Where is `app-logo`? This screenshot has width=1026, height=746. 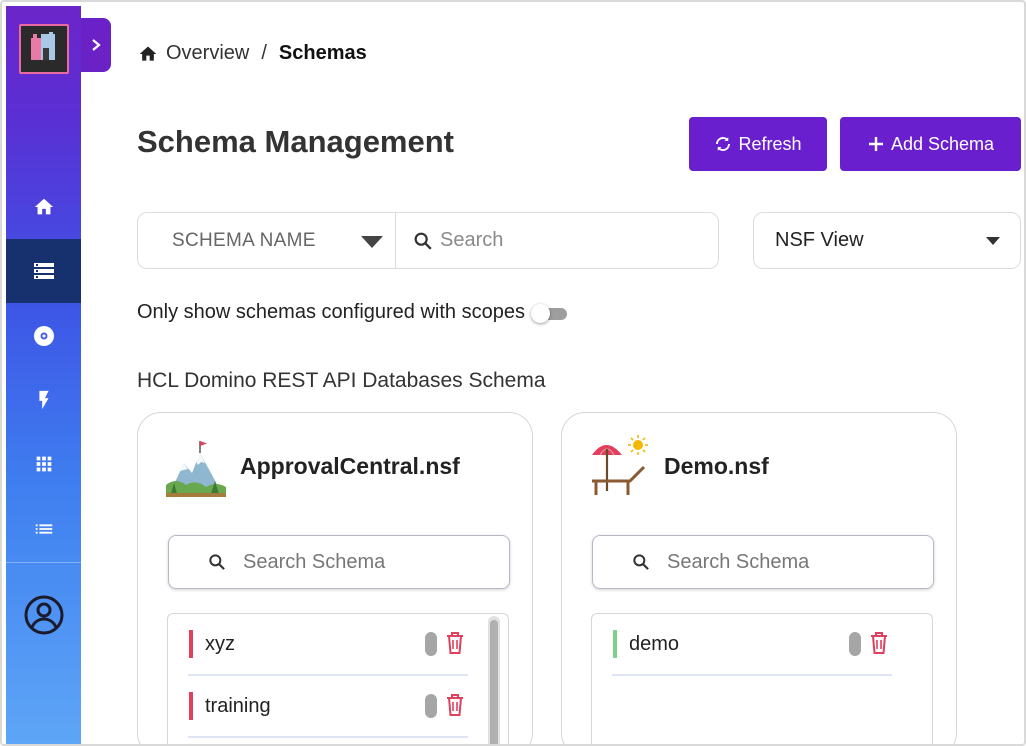
app-logo is located at coordinates (44, 49).